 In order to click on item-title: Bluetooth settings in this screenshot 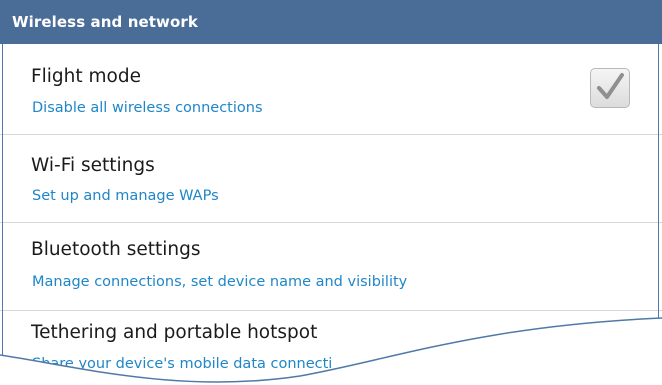, I will do `click(116, 249)`.